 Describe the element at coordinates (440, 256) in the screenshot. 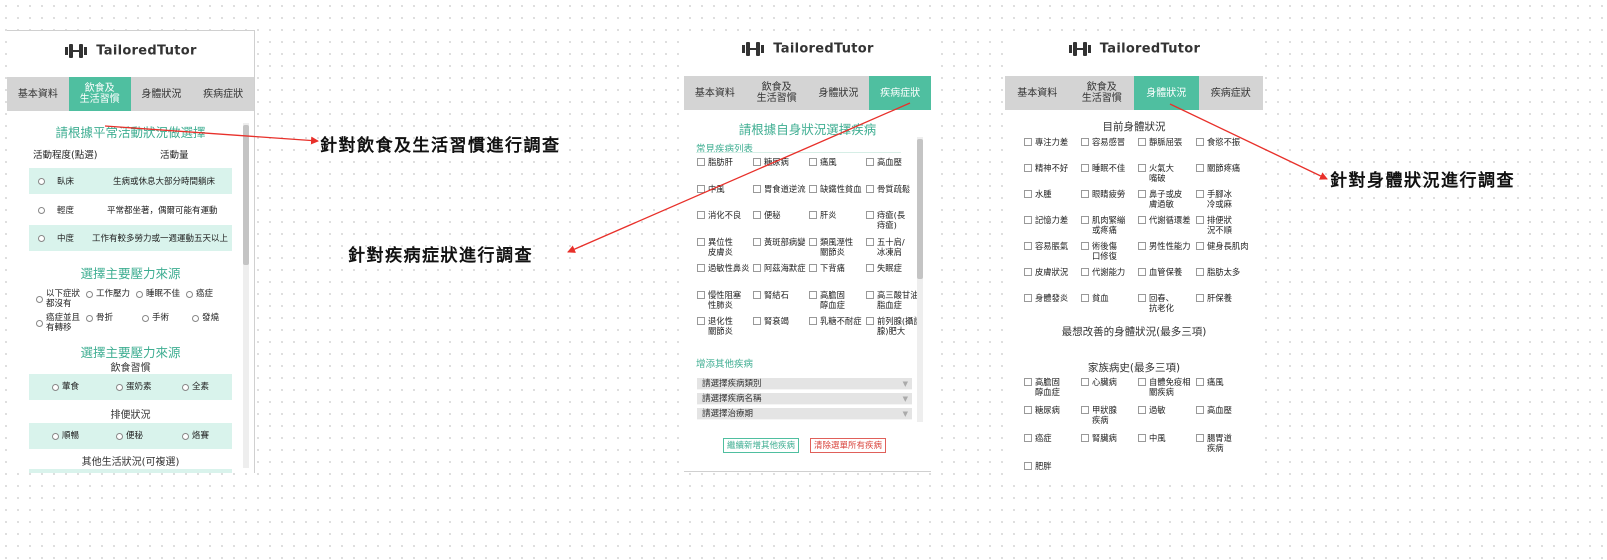

I see `annotation-disease: 針對疾病症狀進行調查` at that location.